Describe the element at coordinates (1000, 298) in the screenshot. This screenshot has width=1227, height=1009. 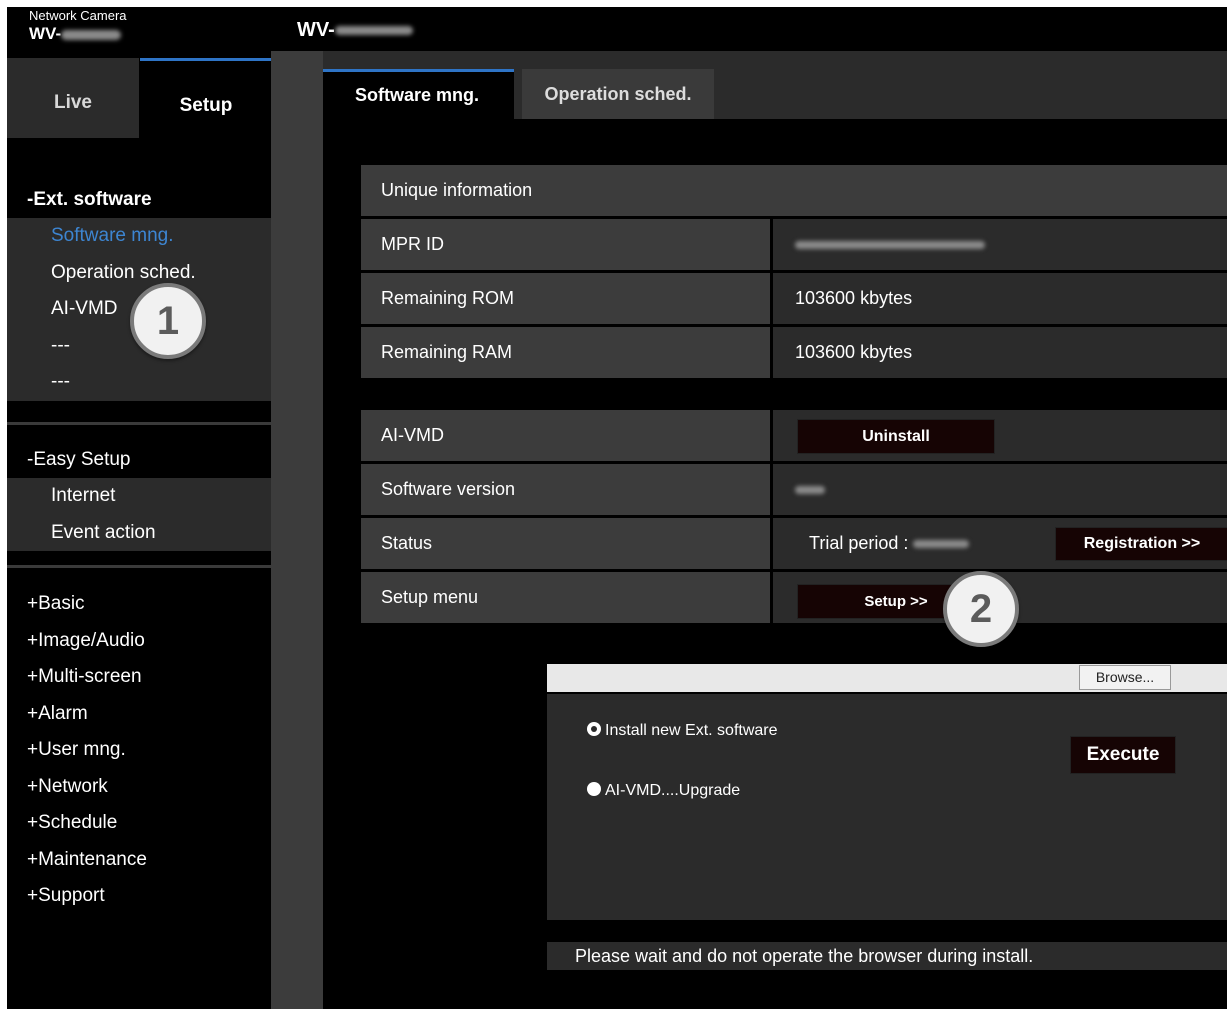
I see `remaining-rom-value: 103600 kbytes` at that location.